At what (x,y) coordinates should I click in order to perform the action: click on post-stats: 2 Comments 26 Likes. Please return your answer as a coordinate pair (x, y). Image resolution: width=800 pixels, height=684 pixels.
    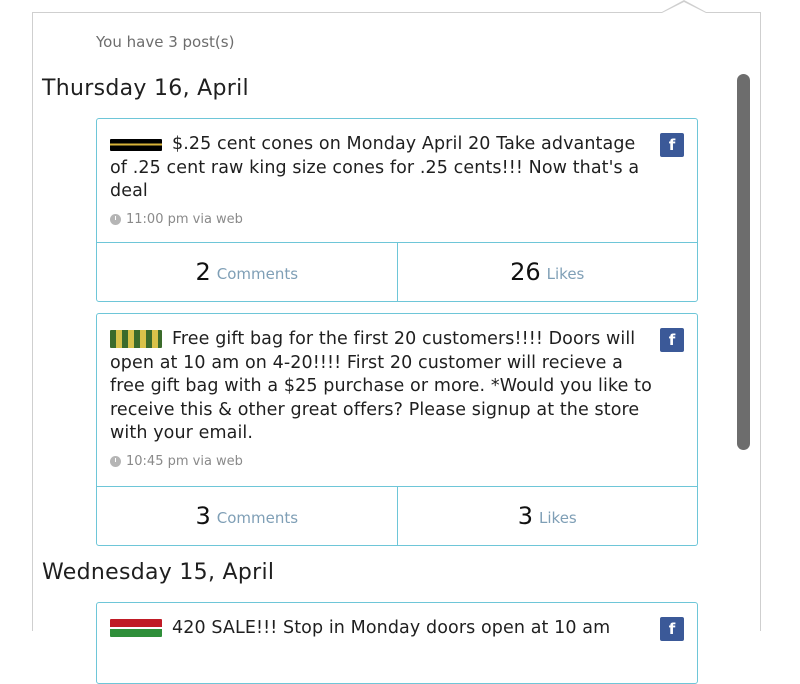
    Looking at the image, I should click on (397, 271).